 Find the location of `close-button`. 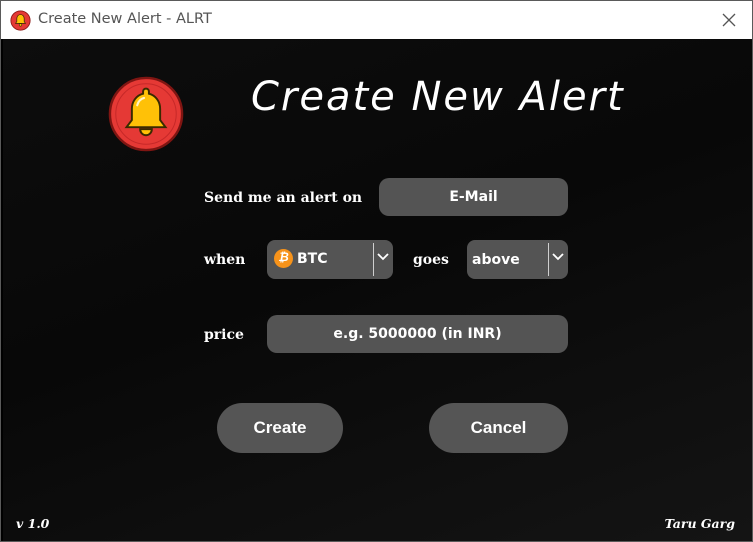

close-button is located at coordinates (729, 20).